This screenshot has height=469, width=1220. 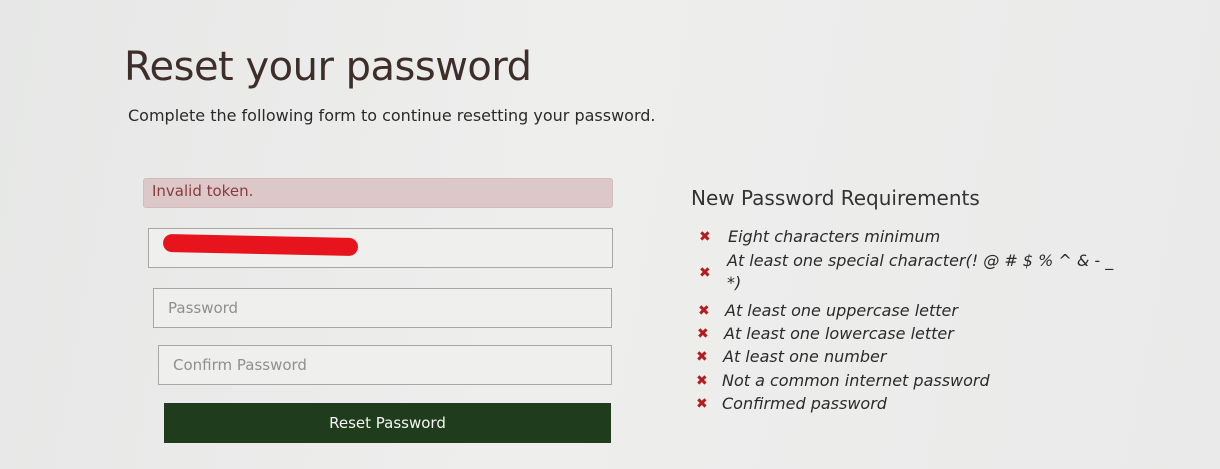 I want to click on page-title: Reset your password, so click(x=328, y=67).